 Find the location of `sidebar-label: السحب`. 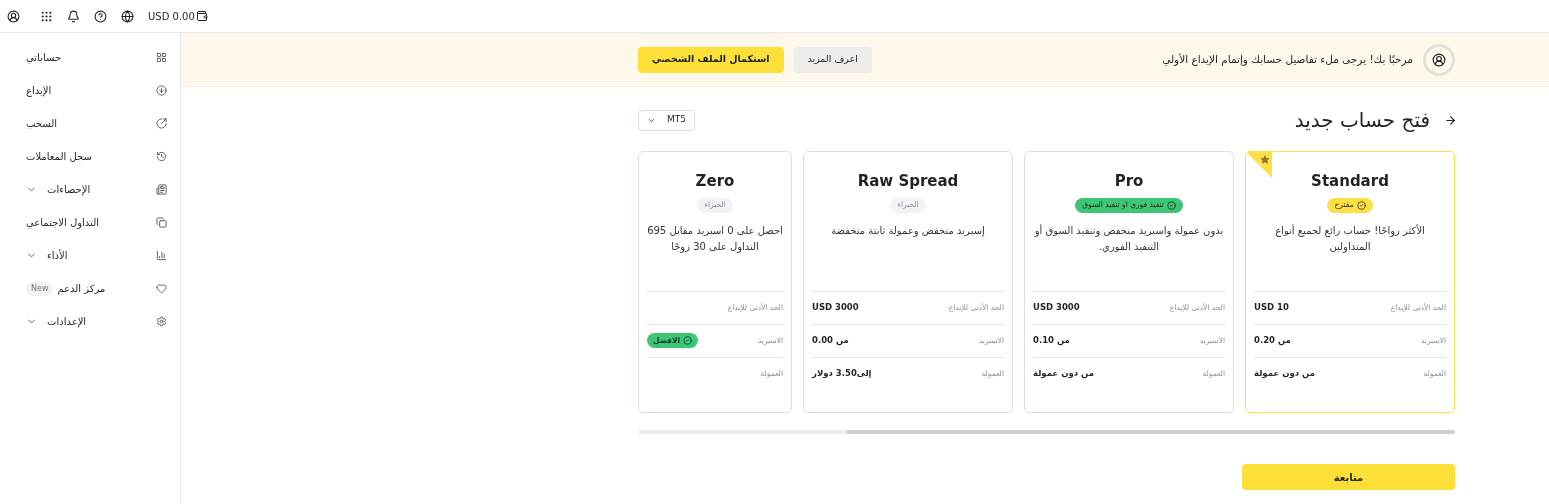

sidebar-label: السحب is located at coordinates (42, 124).